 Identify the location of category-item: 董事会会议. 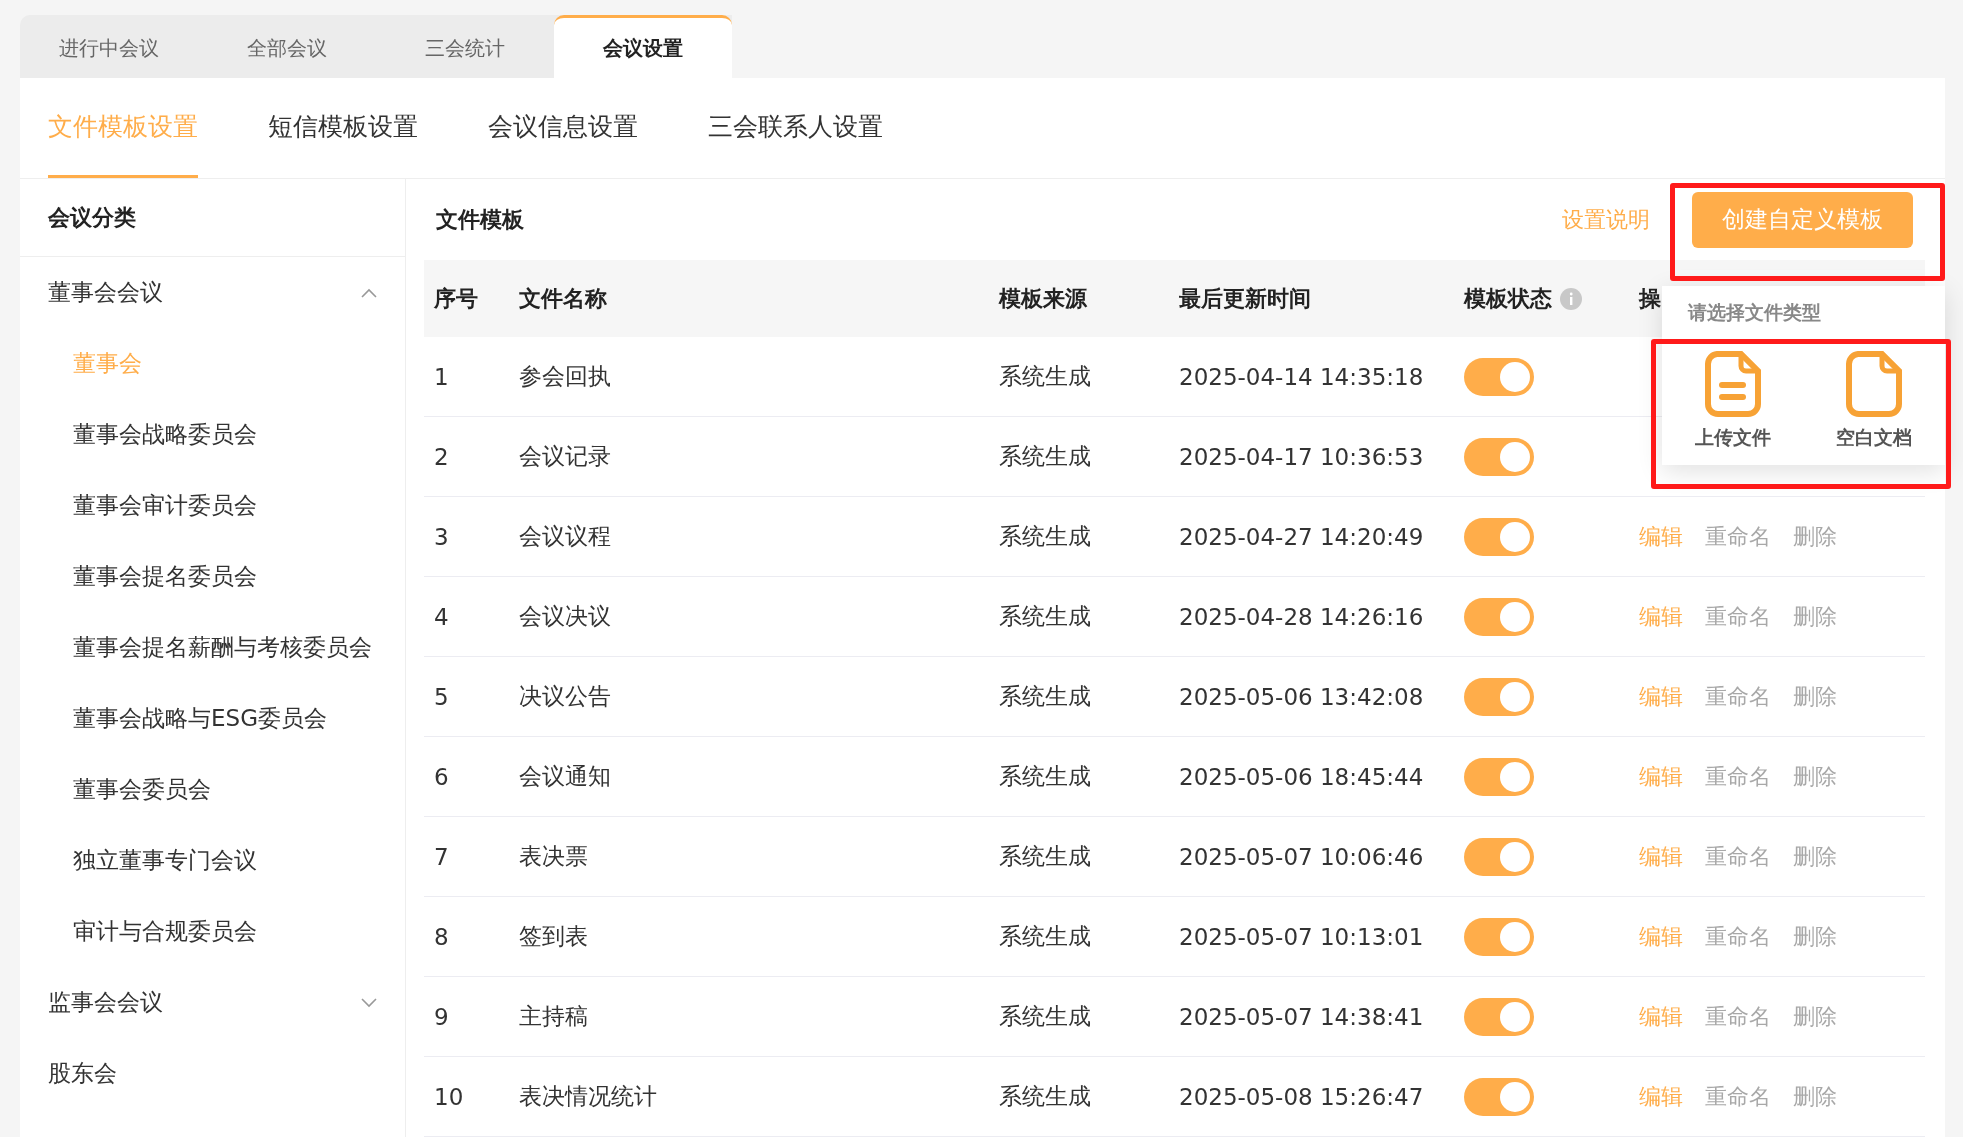
(105, 292).